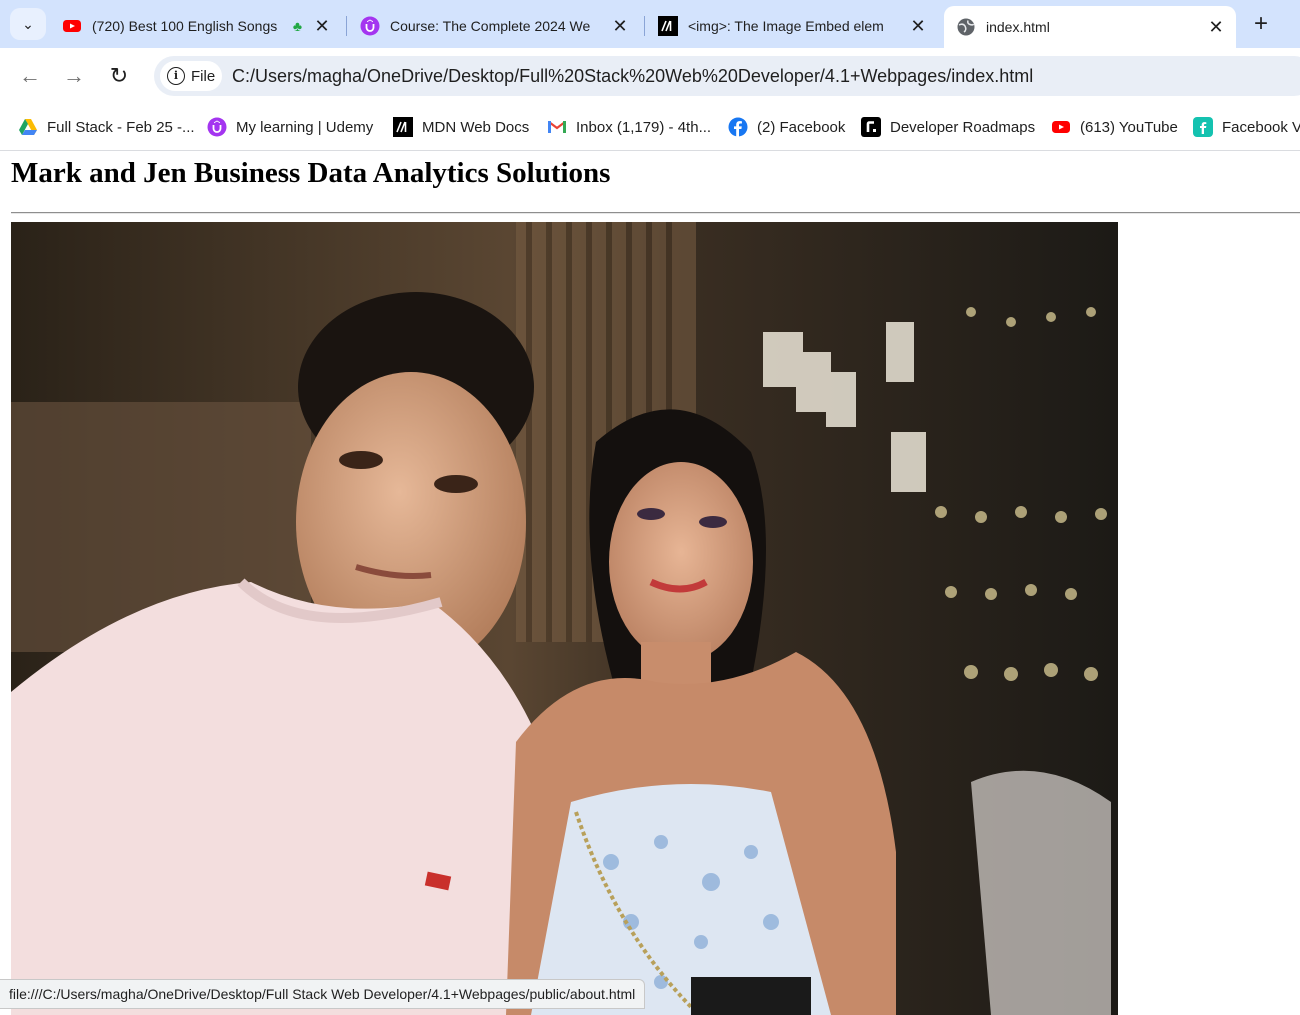 The image size is (1300, 1015). I want to click on bookmark-label: MDN Web Docs, so click(476, 127).